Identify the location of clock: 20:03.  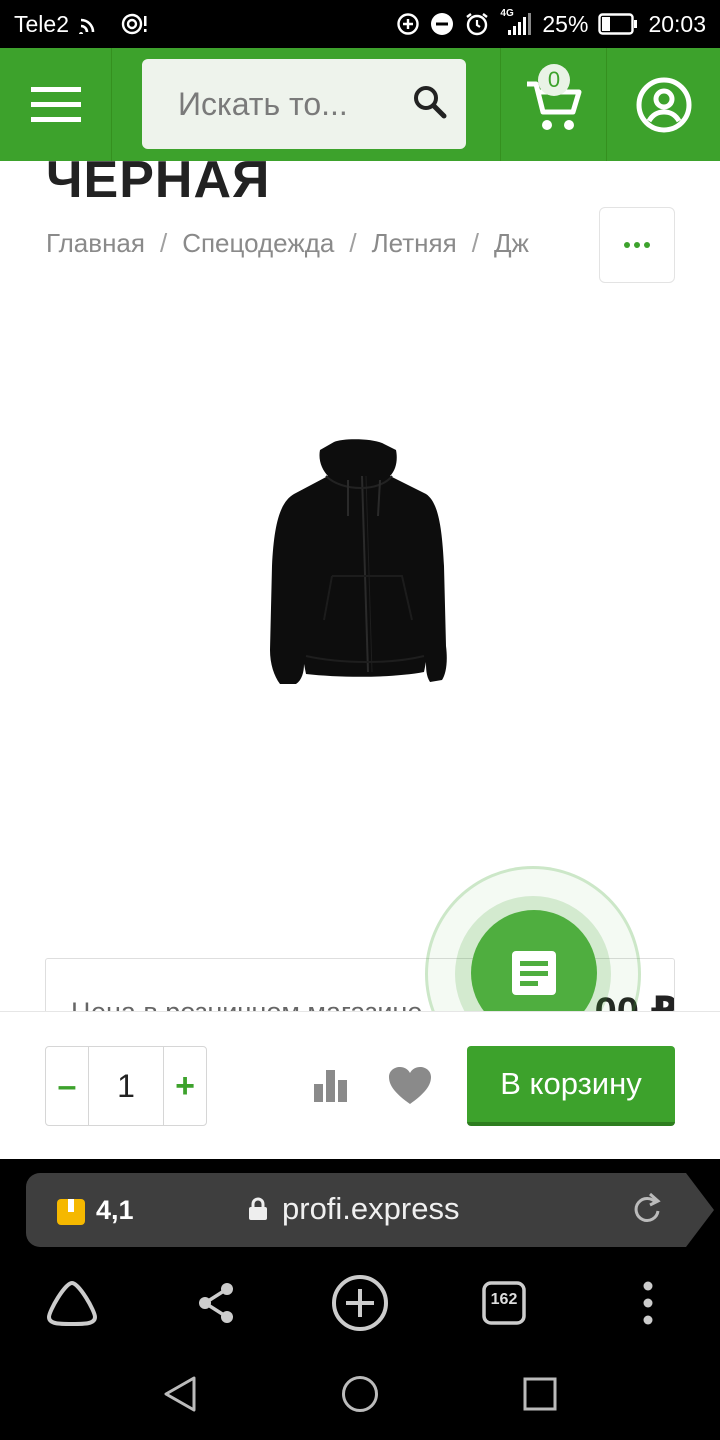
(677, 23).